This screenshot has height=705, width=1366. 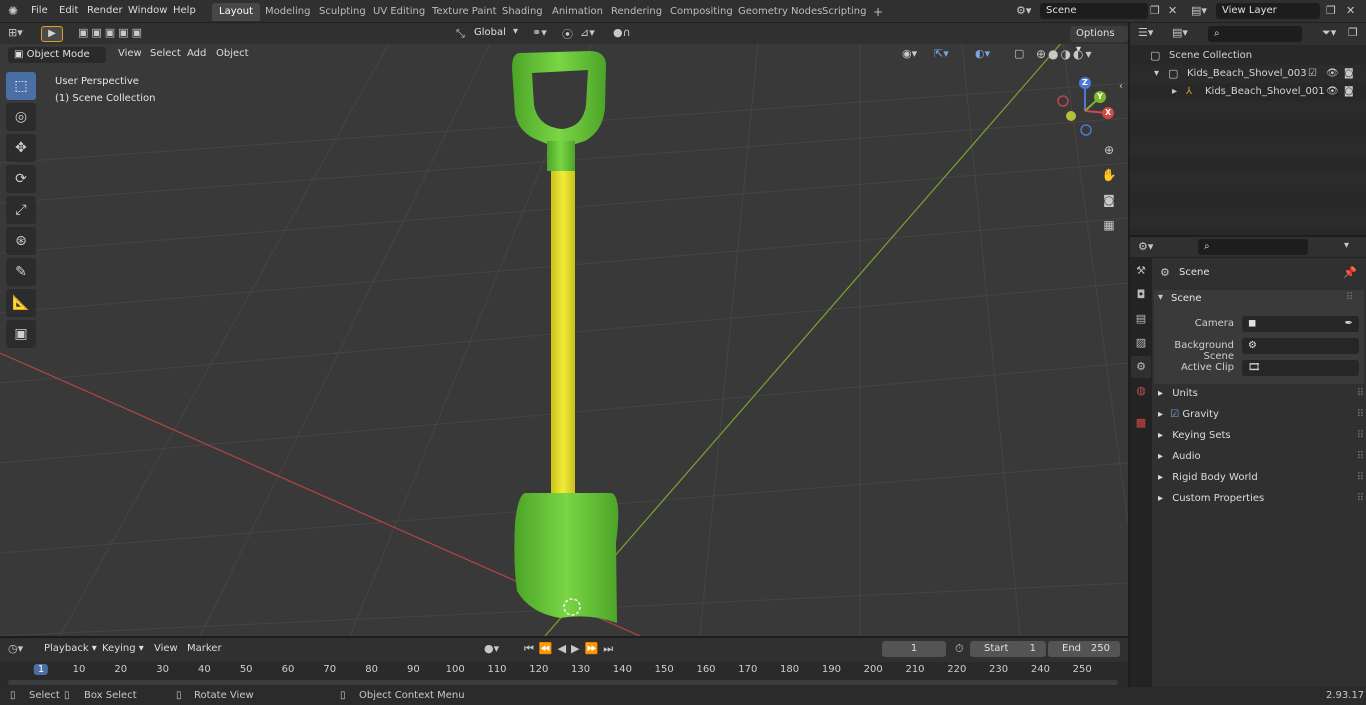 What do you see at coordinates (130, 53) in the screenshot?
I see `menu-view: View` at bounding box center [130, 53].